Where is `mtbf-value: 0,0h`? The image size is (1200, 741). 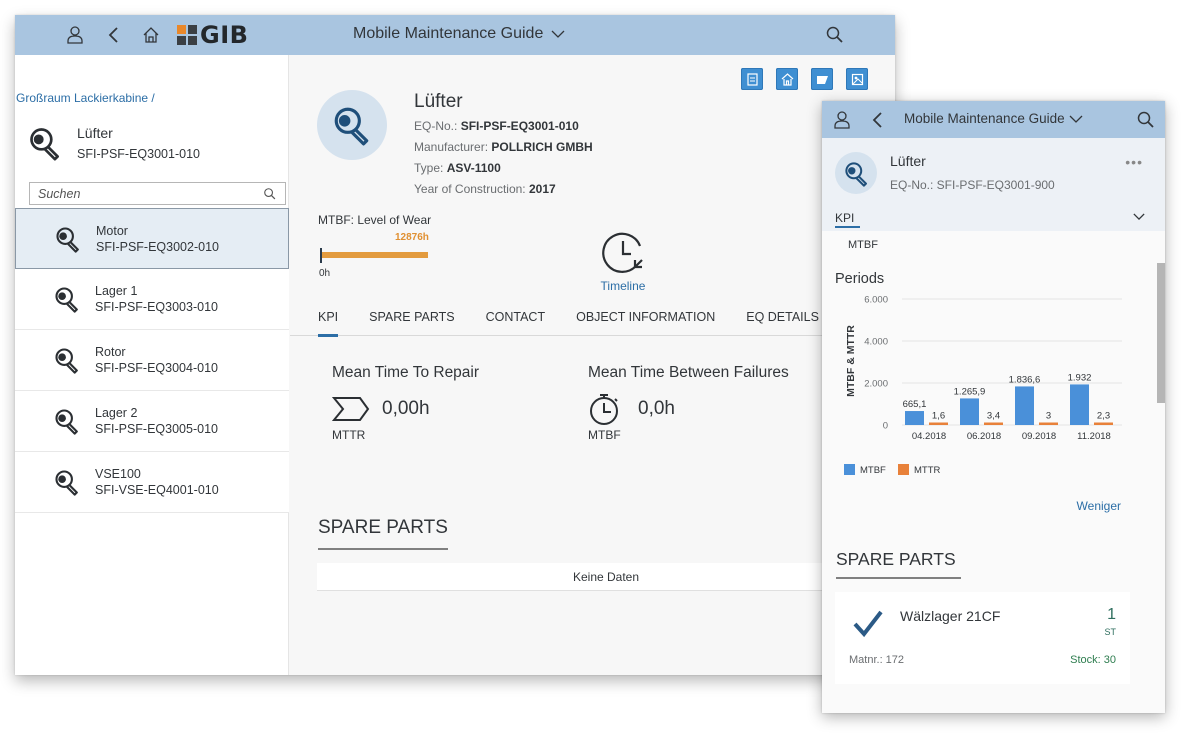 mtbf-value: 0,0h is located at coordinates (656, 408).